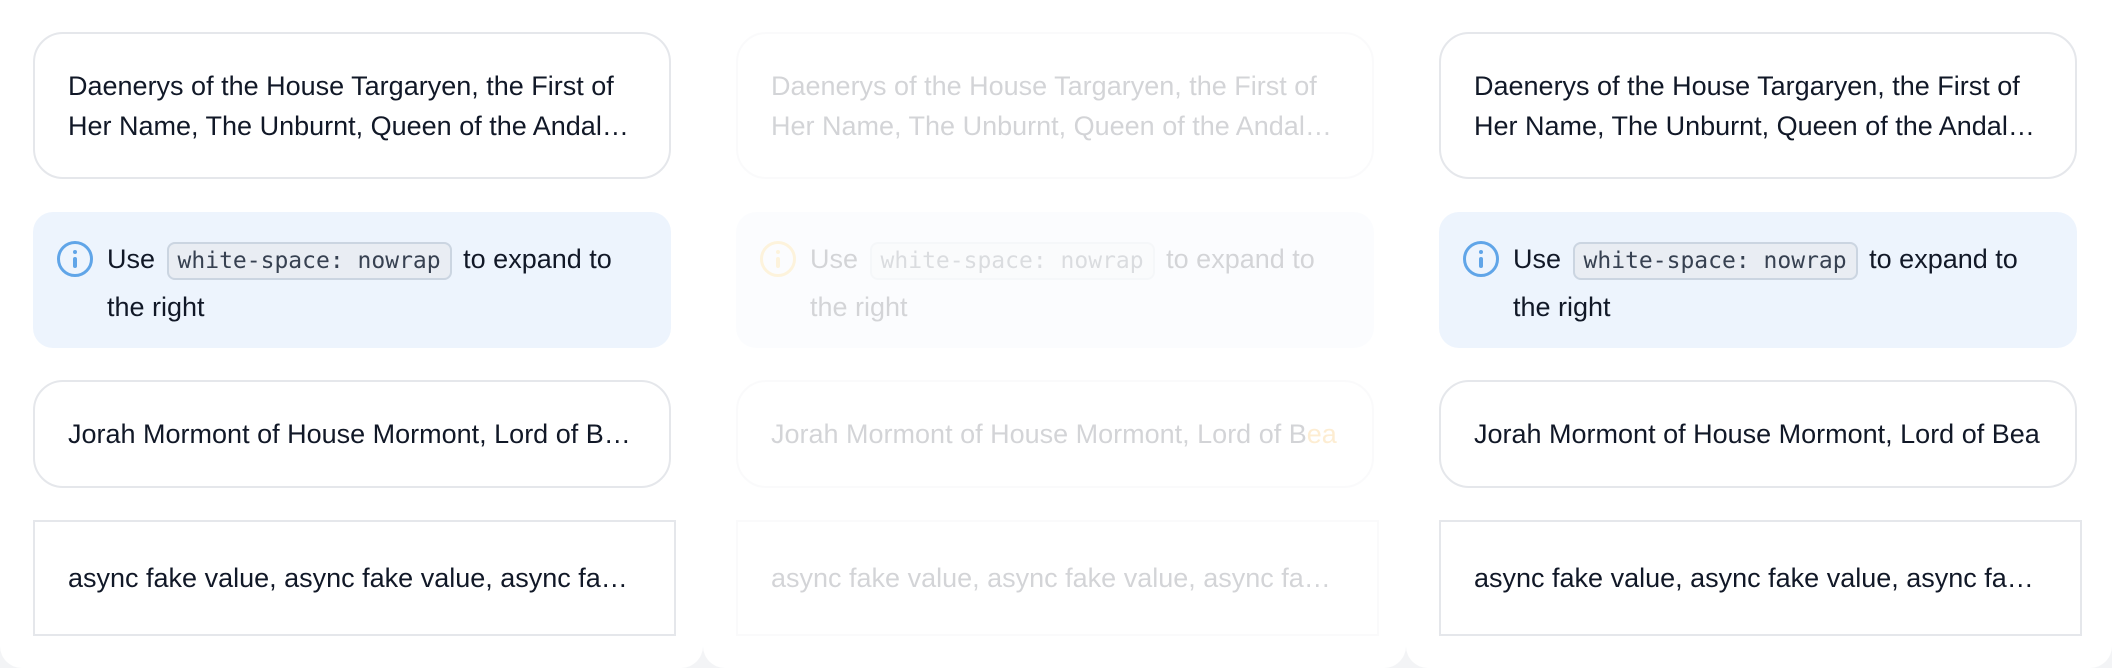 This screenshot has height=668, width=2112. I want to click on name-card-overflow: ea, so click(1321, 434).